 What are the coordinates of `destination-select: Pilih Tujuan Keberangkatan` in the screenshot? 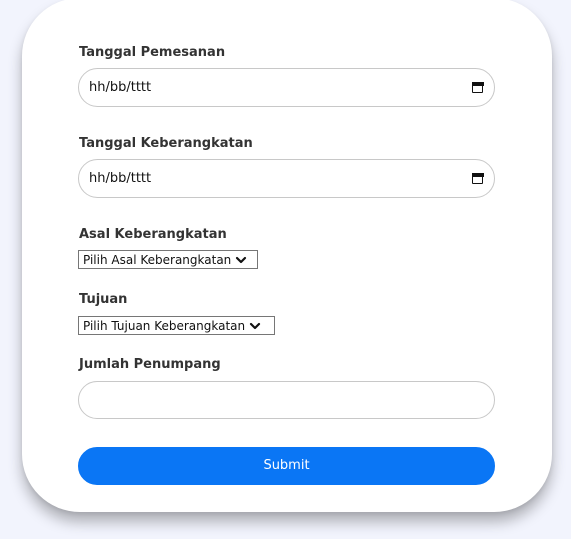 It's located at (176, 325).